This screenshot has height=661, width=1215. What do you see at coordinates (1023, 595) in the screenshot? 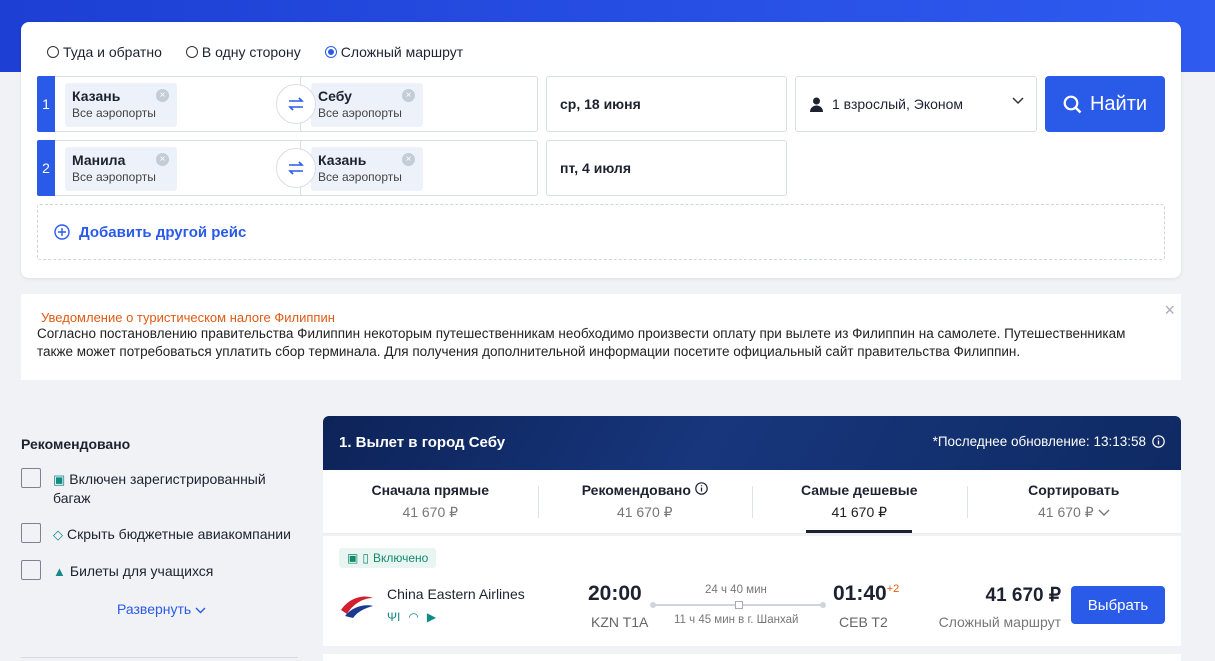
I see `price: 41 670 ₽` at bounding box center [1023, 595].